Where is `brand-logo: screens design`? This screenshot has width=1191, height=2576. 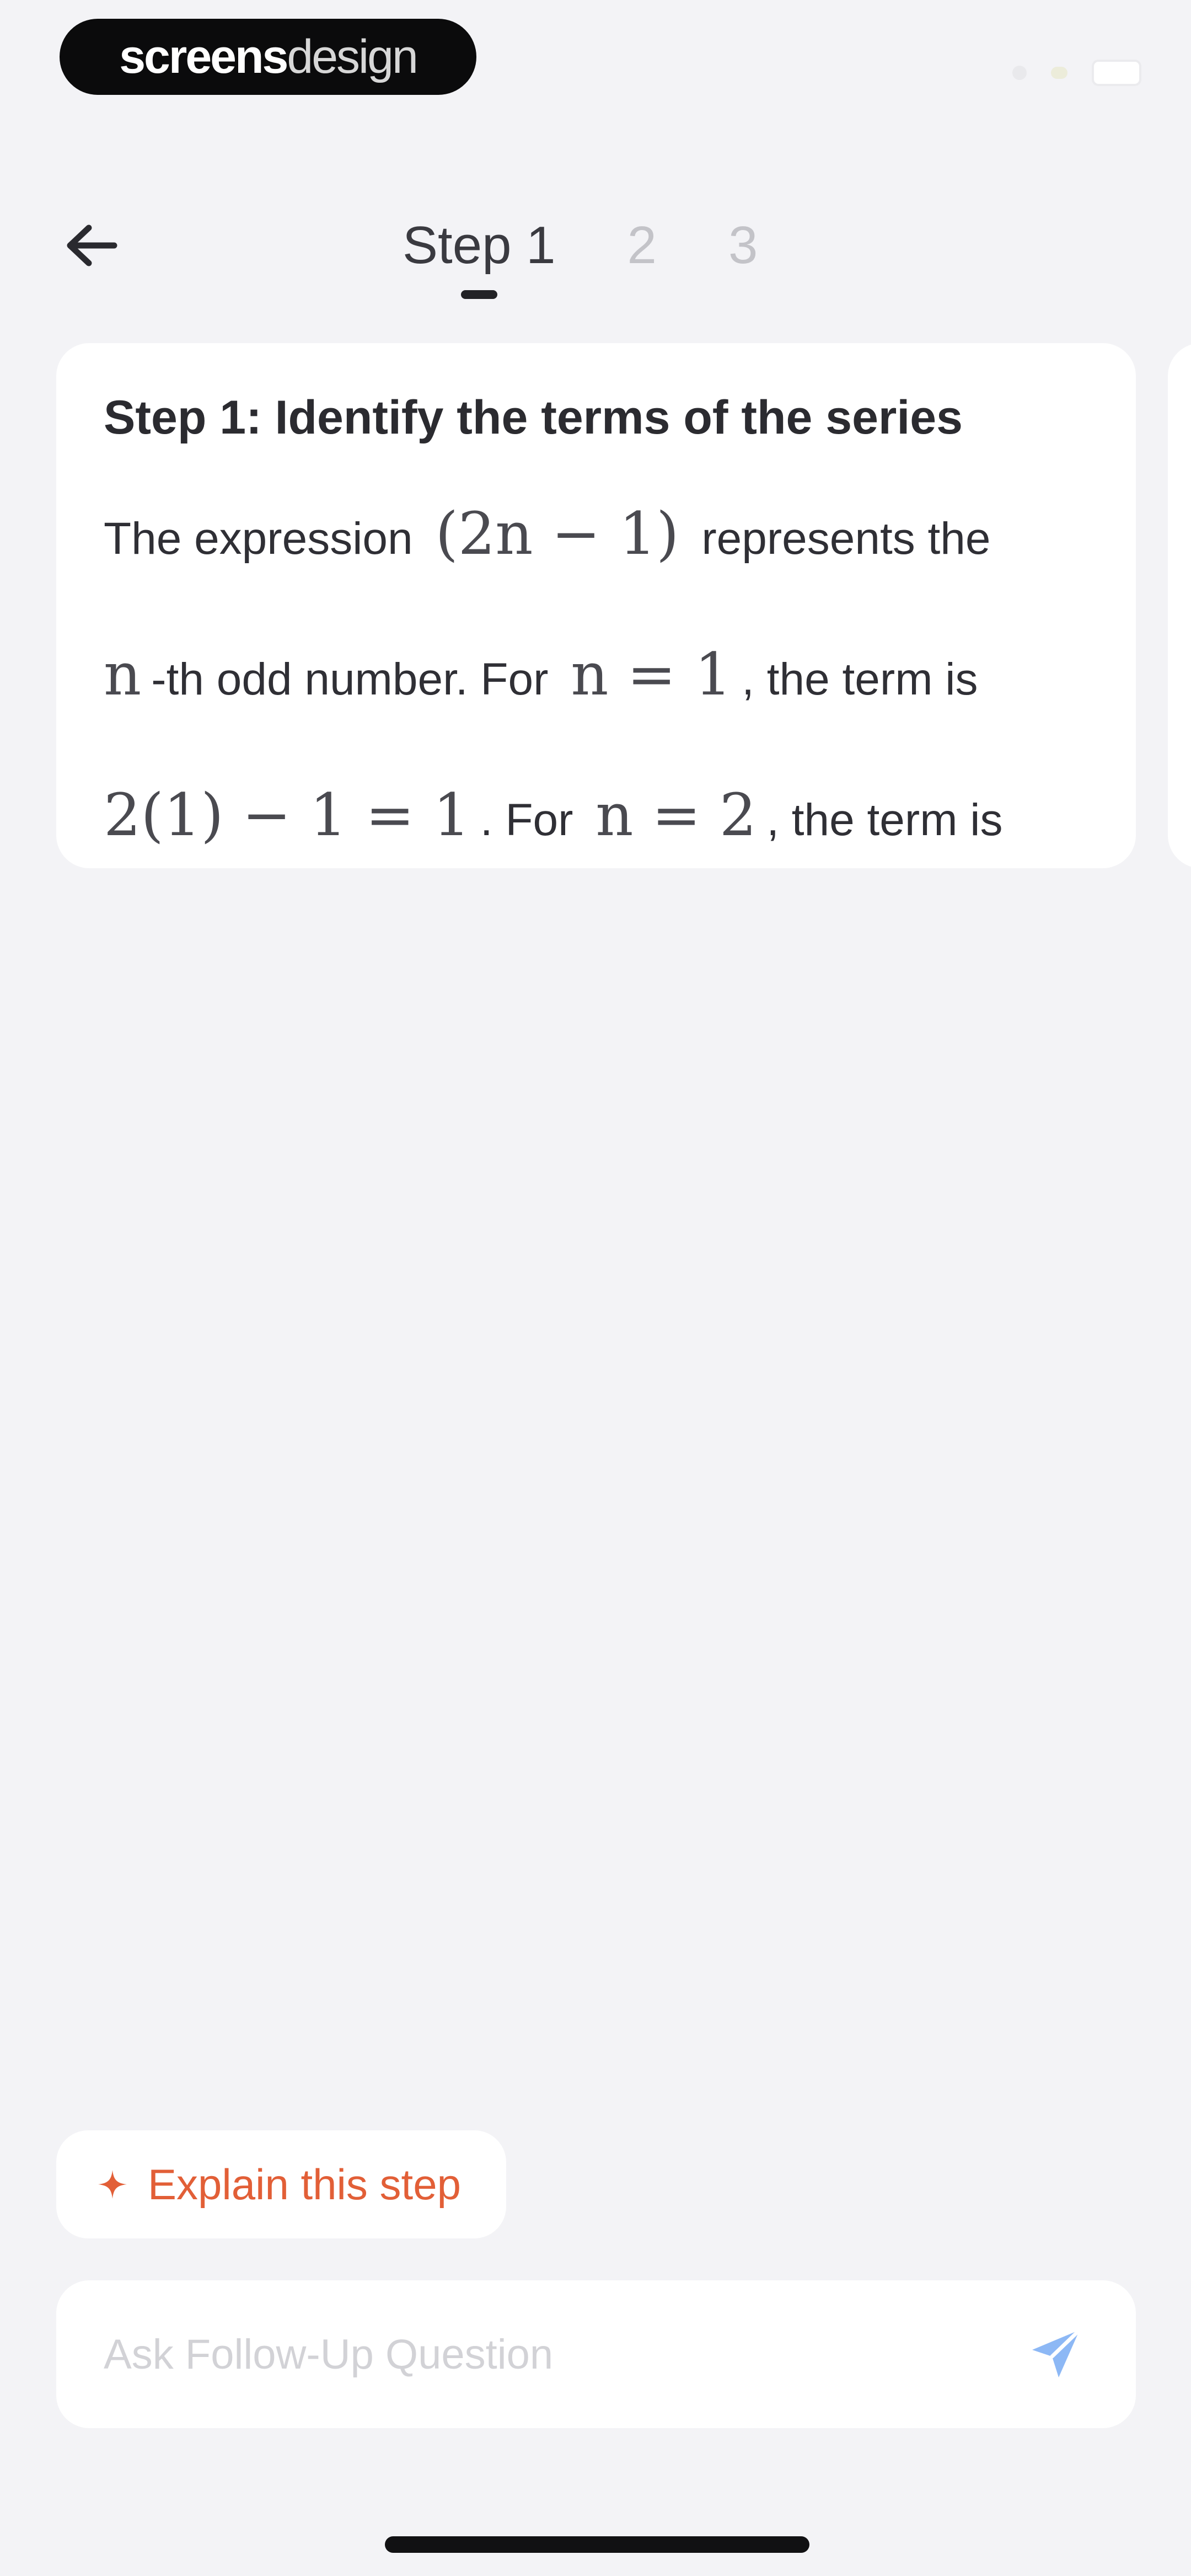 brand-logo: screens design is located at coordinates (268, 57).